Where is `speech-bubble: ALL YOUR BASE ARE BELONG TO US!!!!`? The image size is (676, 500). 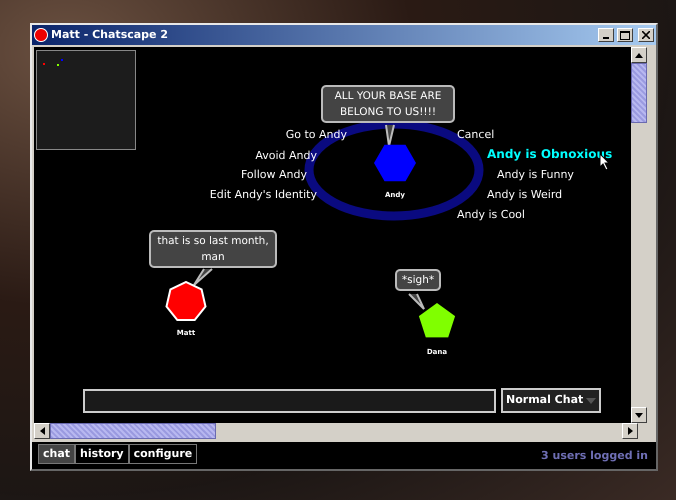 speech-bubble: ALL YOUR BASE ARE BELONG TO US!!!! is located at coordinates (388, 104).